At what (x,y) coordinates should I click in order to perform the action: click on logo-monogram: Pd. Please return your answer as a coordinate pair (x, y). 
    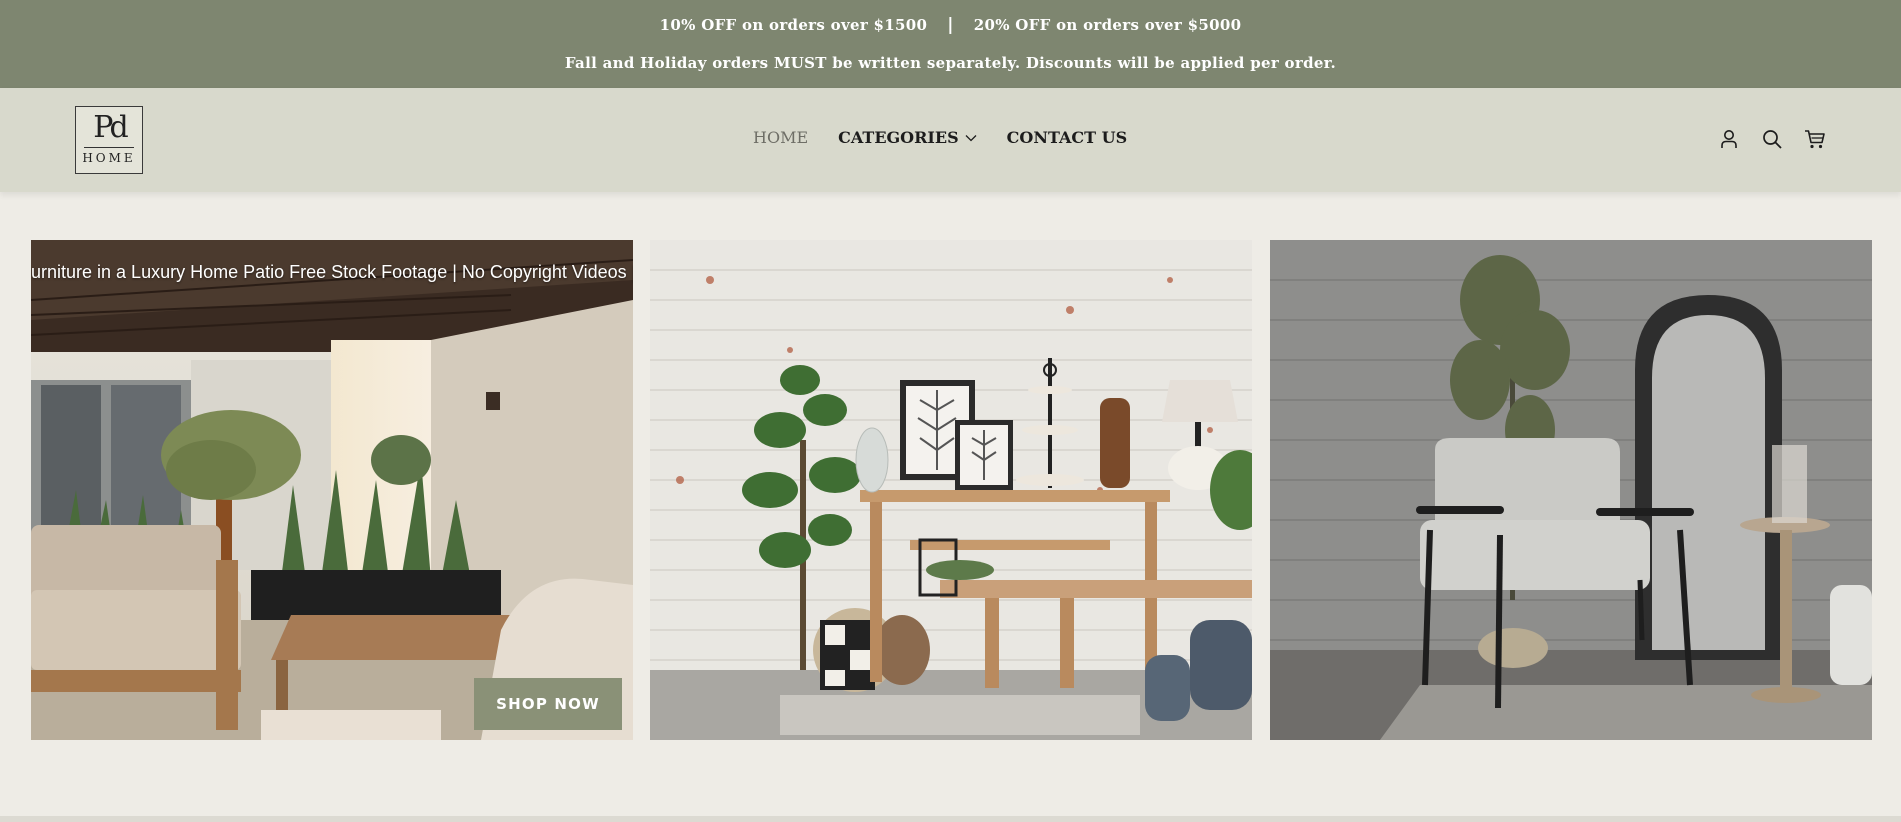
    Looking at the image, I should click on (110, 127).